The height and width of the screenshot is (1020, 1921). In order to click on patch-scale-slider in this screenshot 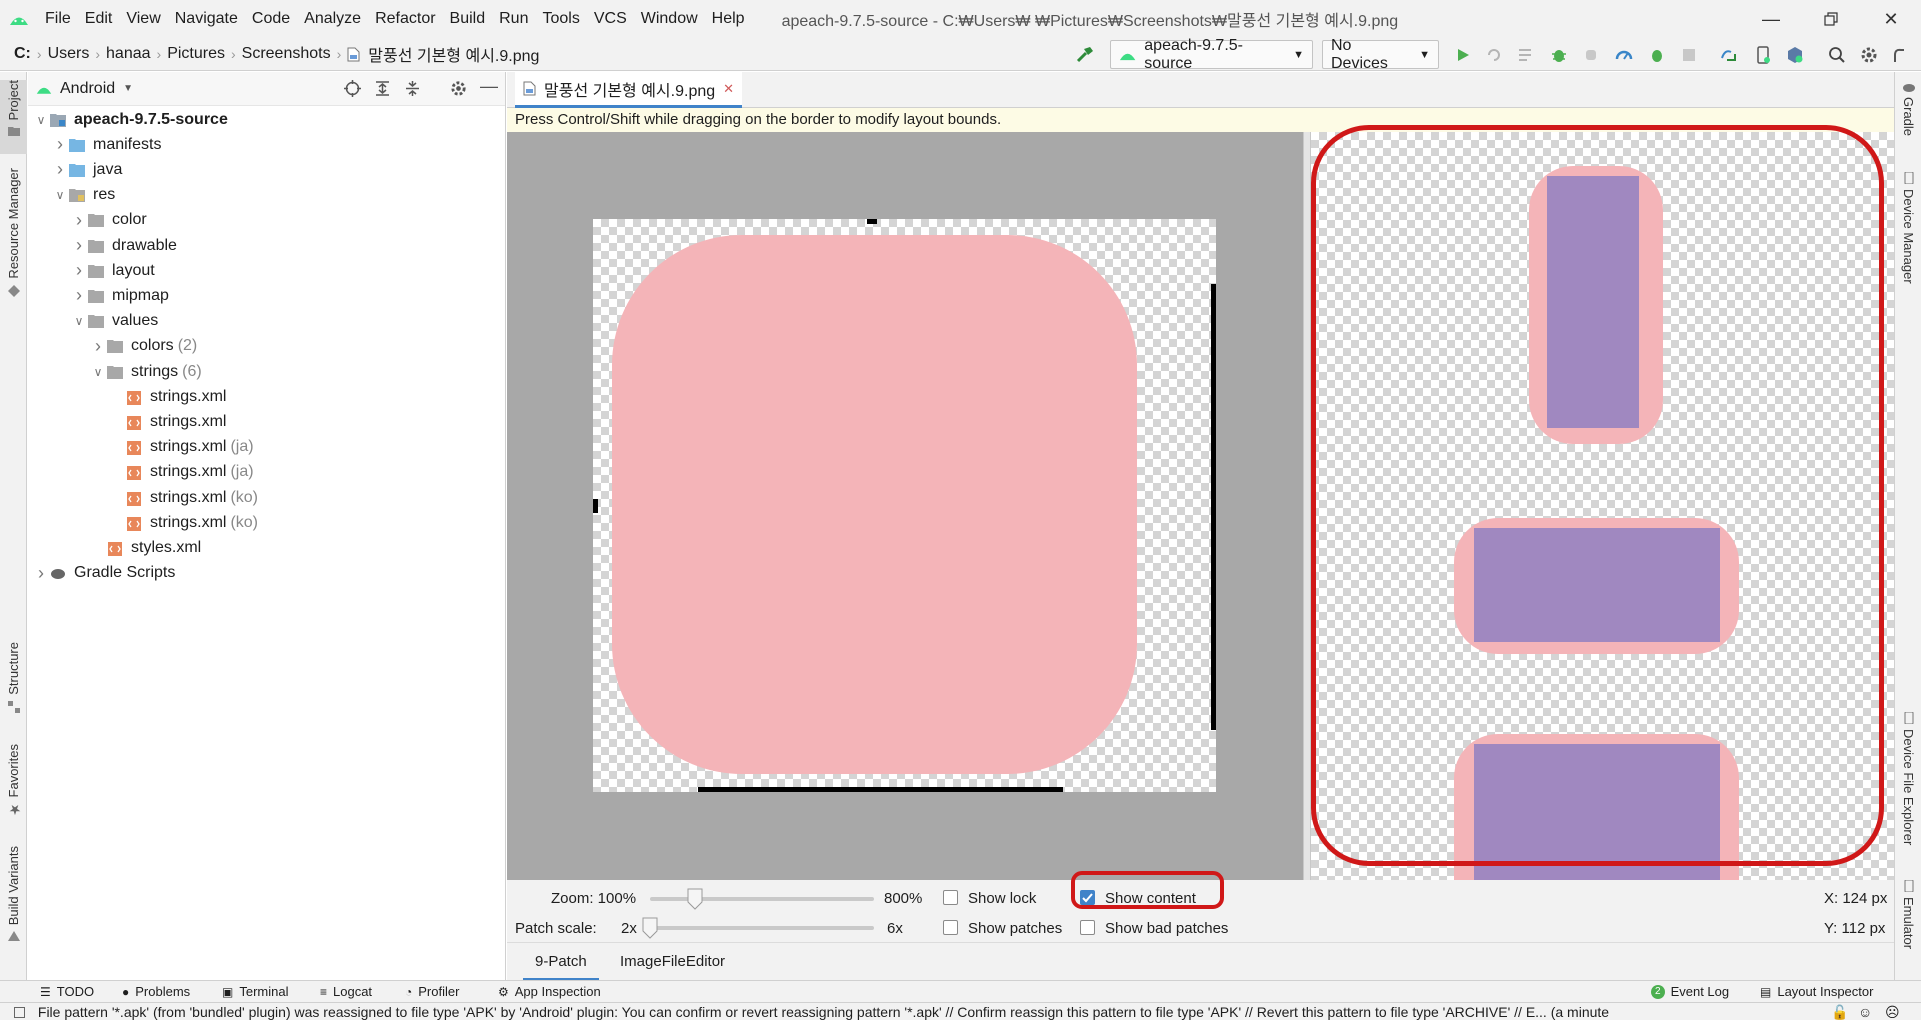, I will do `click(762, 928)`.